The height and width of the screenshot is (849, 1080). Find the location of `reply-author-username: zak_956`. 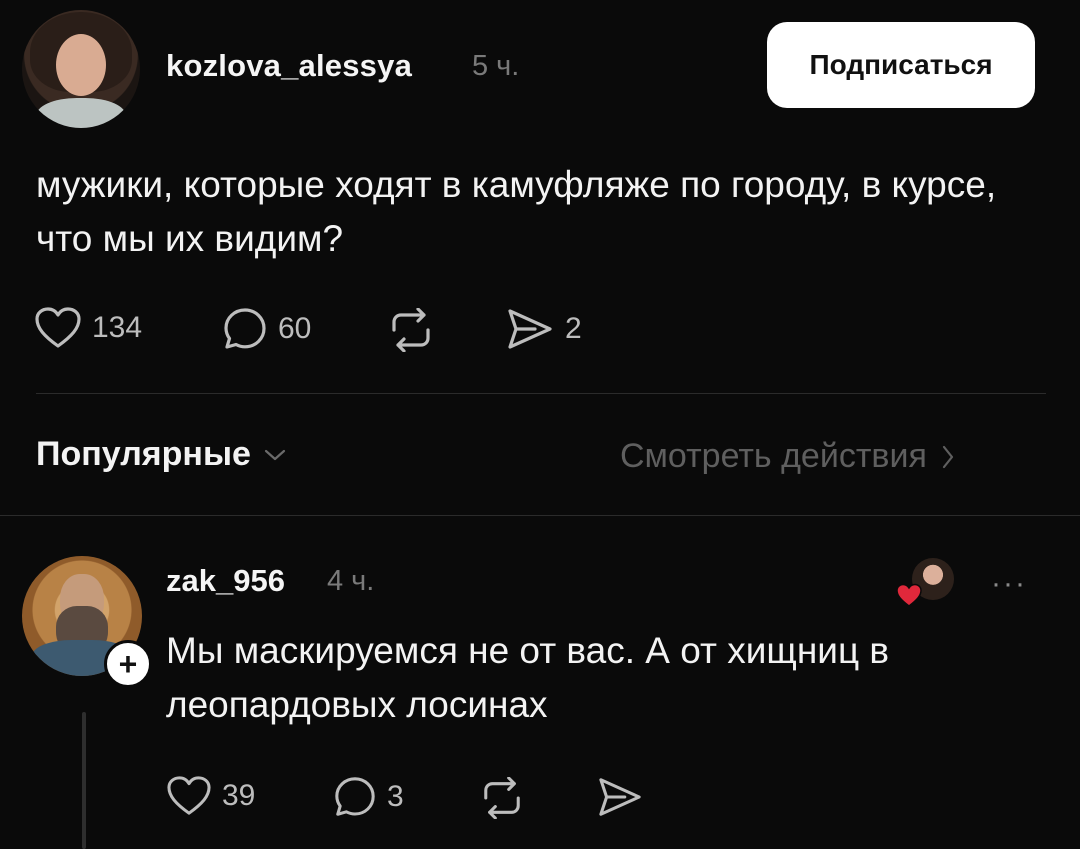

reply-author-username: zak_956 is located at coordinates (225, 581).